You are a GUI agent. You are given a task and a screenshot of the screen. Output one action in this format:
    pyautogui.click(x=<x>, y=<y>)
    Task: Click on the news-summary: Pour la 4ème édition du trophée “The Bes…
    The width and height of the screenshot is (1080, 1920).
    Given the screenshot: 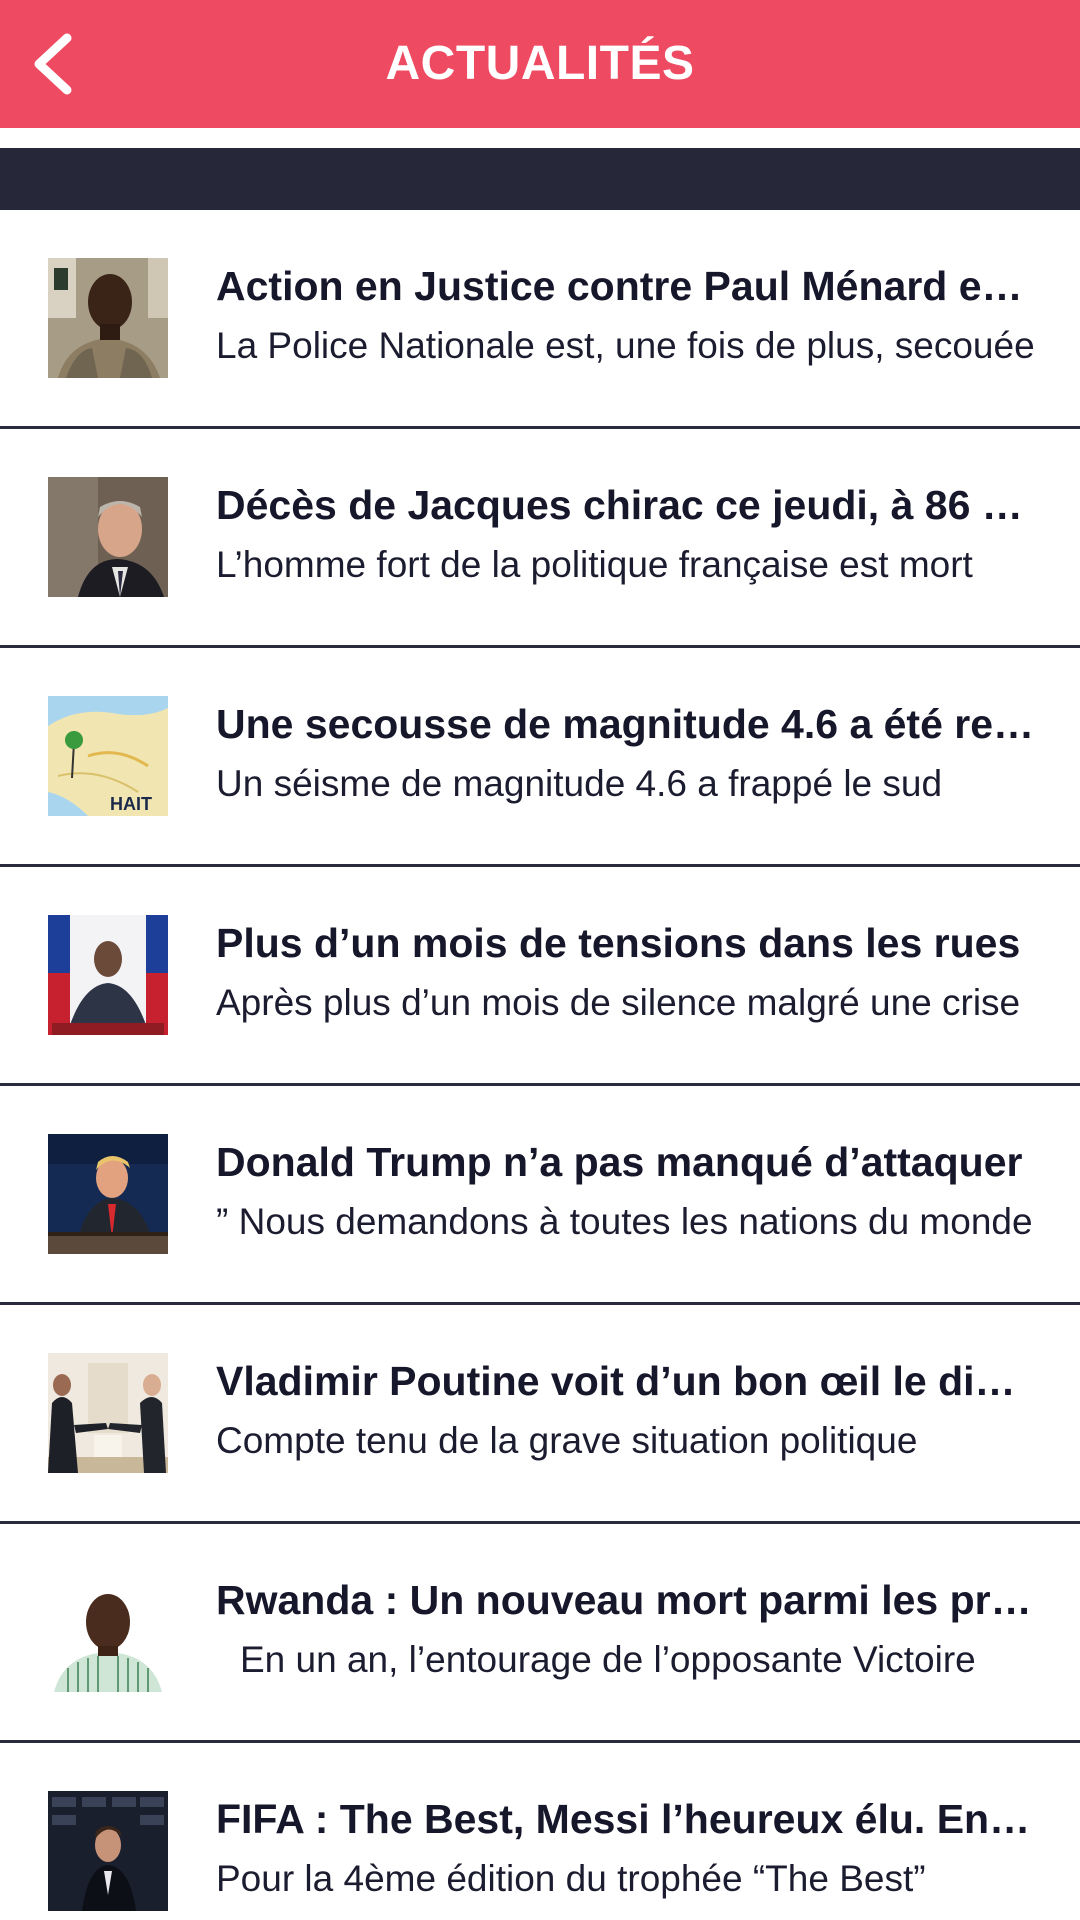 What is the action you would take?
    pyautogui.click(x=571, y=1878)
    